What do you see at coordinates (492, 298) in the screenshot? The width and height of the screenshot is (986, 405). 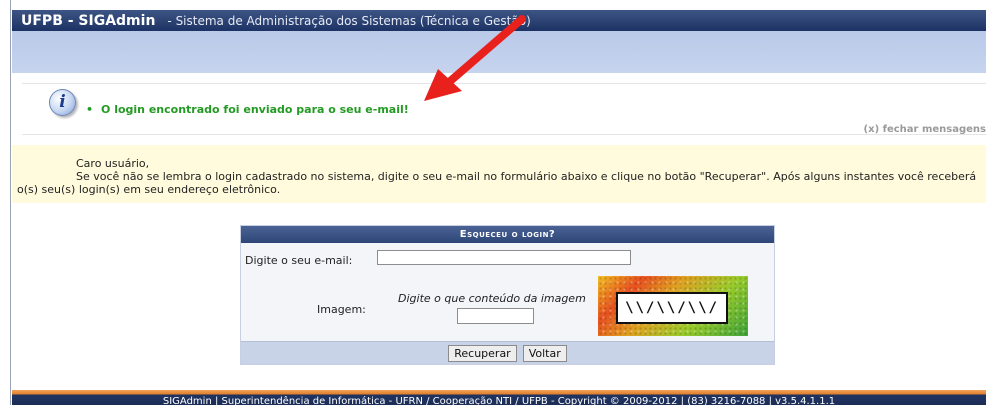 I see `captcha-hint: Digite o que conteúdo da imagem` at bounding box center [492, 298].